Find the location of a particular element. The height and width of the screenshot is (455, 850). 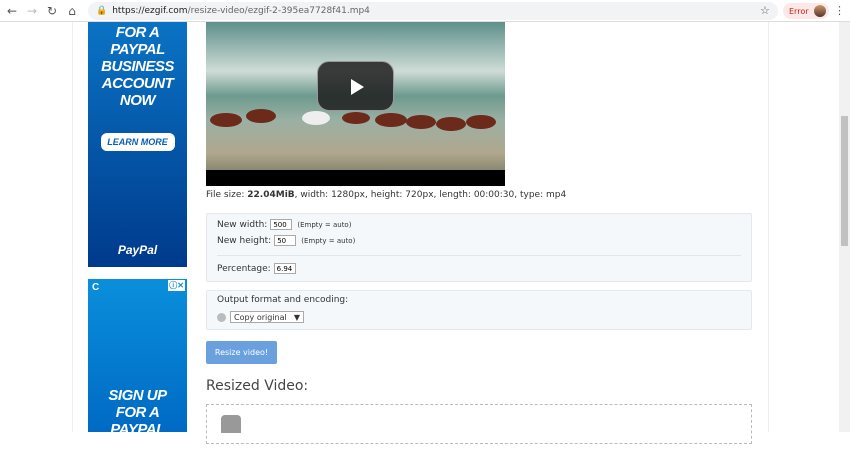

output-format-select: Copy original ▼ is located at coordinates (267, 317).